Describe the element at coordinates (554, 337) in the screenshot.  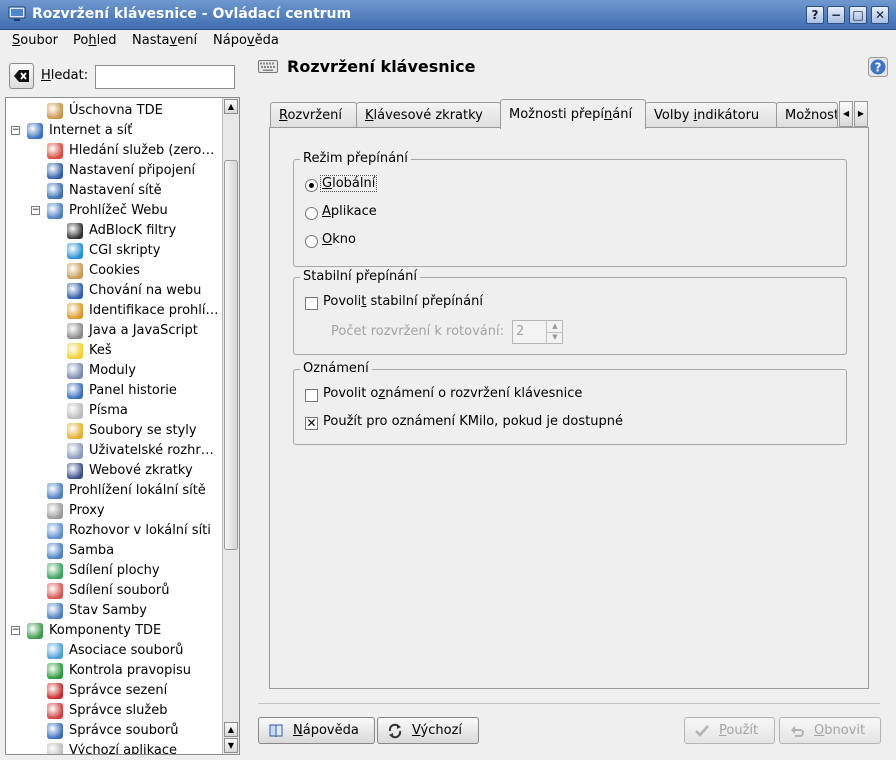
I see `spin-down-button: ▼` at that location.